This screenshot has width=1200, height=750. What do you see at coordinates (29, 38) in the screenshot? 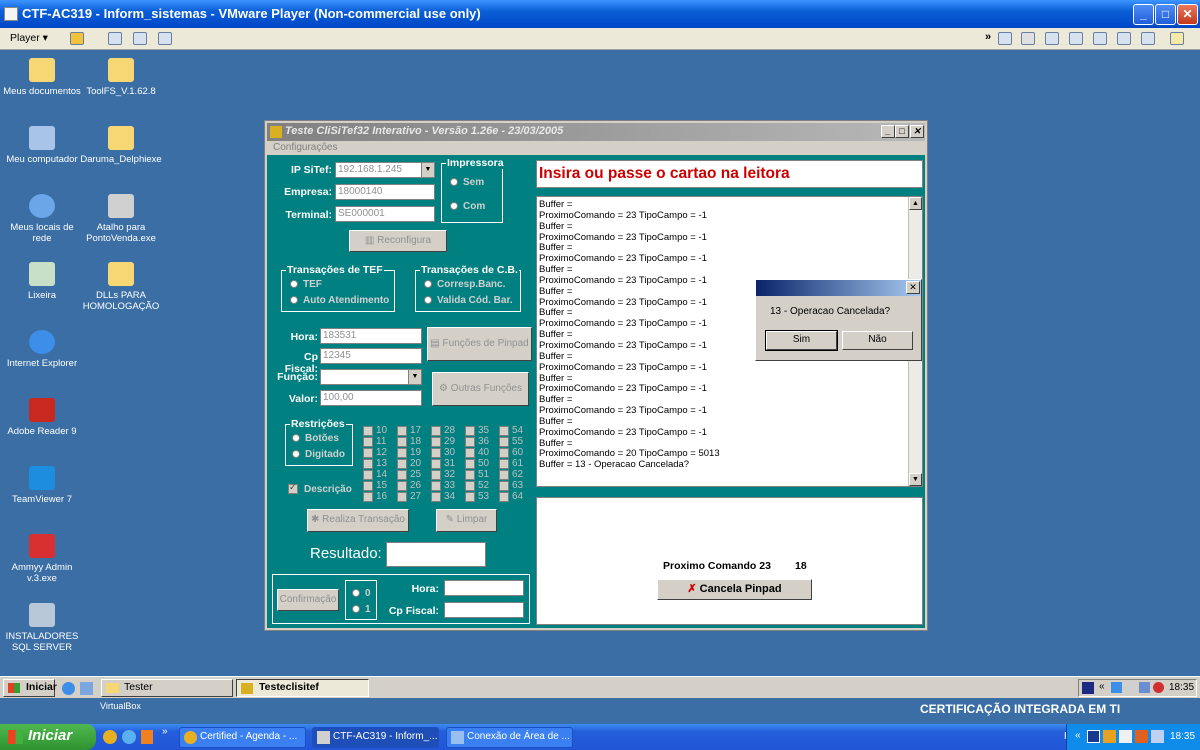
I see `player-menu: Player ▾` at bounding box center [29, 38].